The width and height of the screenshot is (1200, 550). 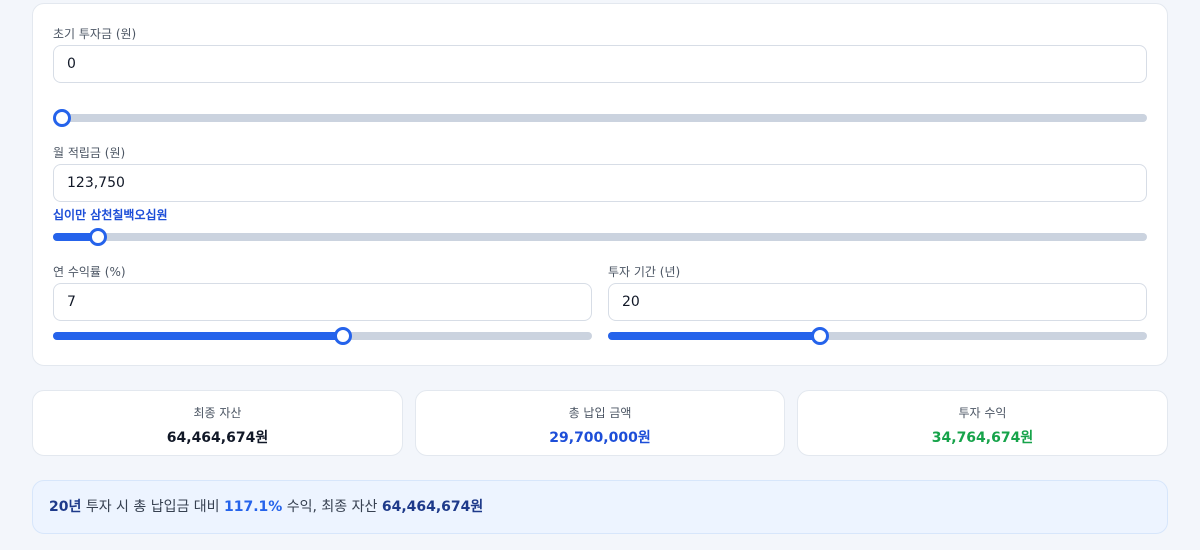 I want to click on monthly-deposit-label: 월 적립금 (원), so click(x=89, y=153).